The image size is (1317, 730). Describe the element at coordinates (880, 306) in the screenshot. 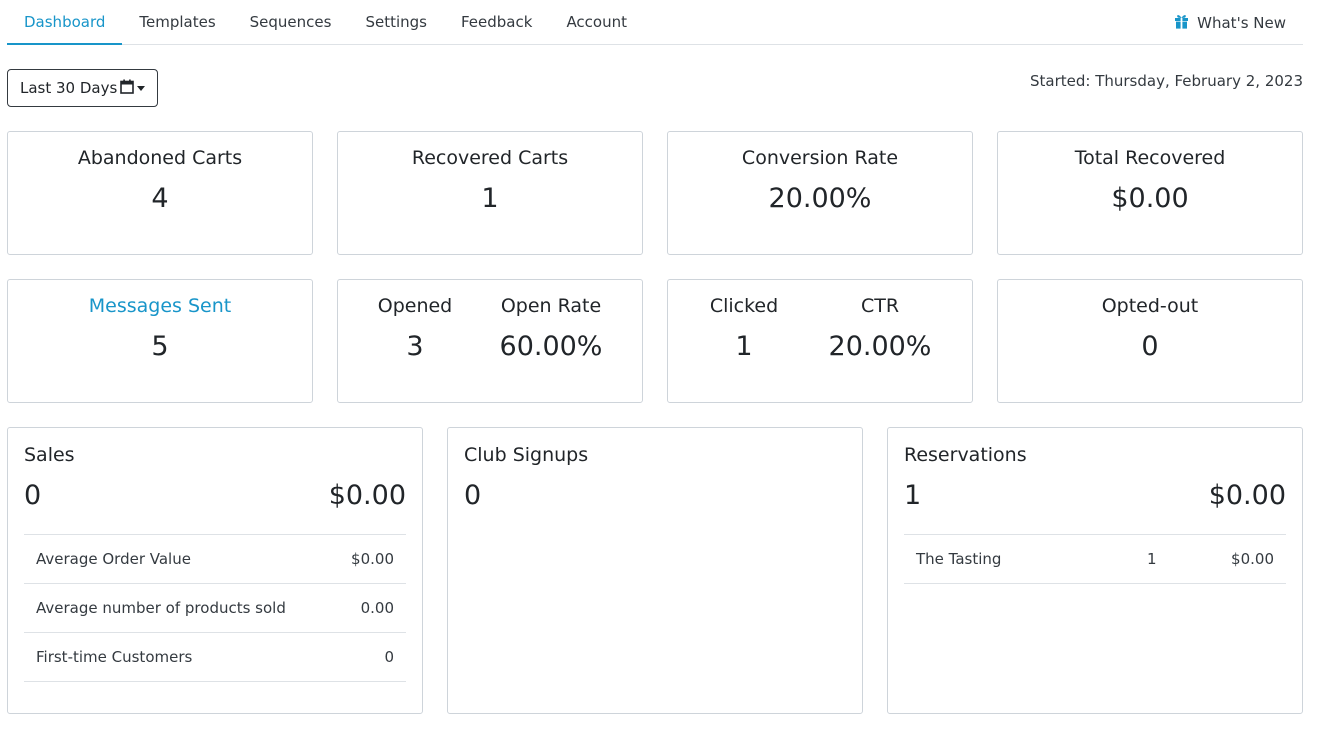

I see `ctr-title: CTR` at that location.